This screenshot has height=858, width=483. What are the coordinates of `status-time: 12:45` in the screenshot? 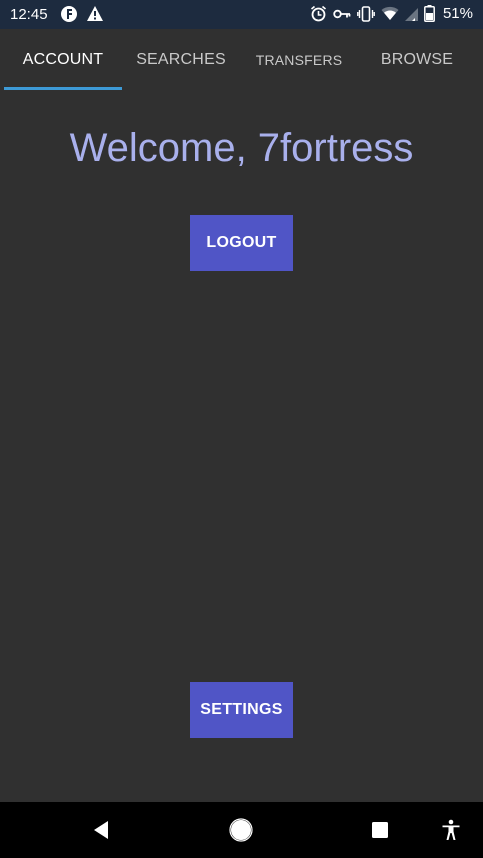 It's located at (29, 14).